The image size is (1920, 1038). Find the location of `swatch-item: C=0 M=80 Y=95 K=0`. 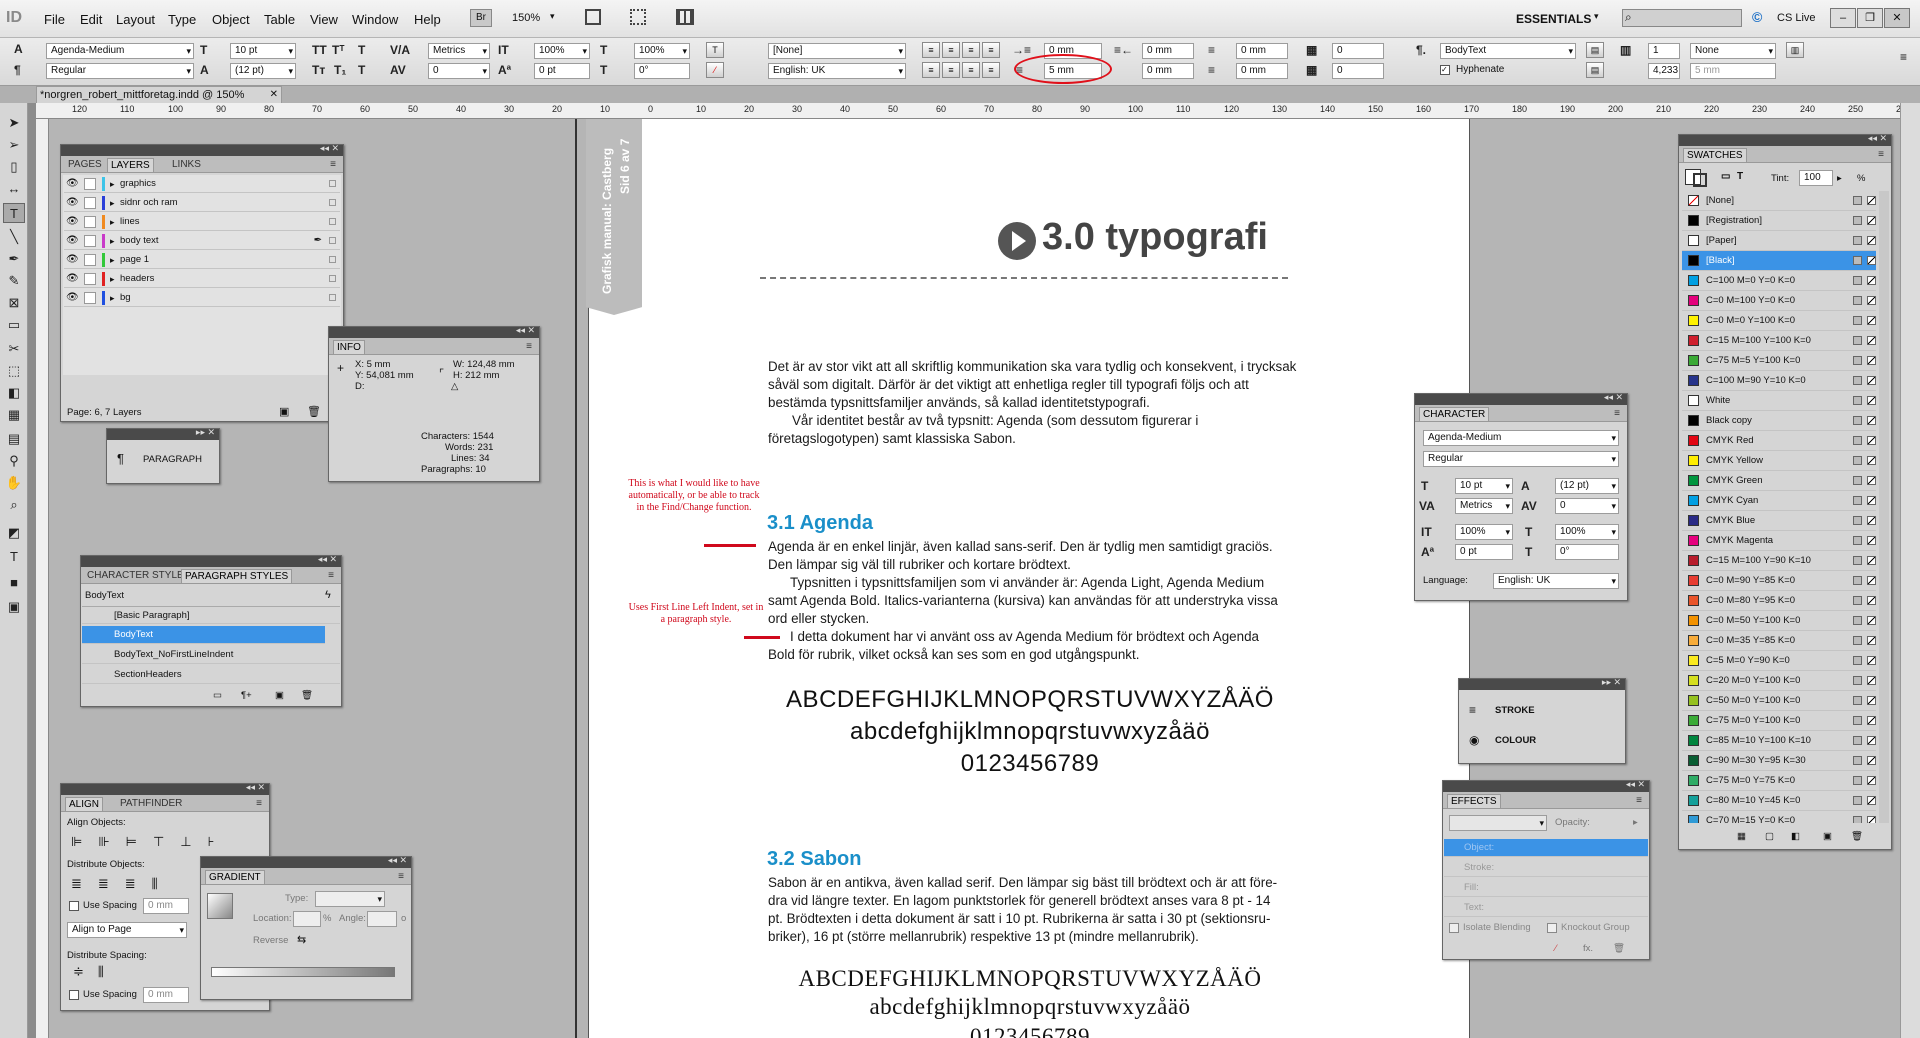

swatch-item: C=0 M=80 Y=95 K=0 is located at coordinates (1779, 601).